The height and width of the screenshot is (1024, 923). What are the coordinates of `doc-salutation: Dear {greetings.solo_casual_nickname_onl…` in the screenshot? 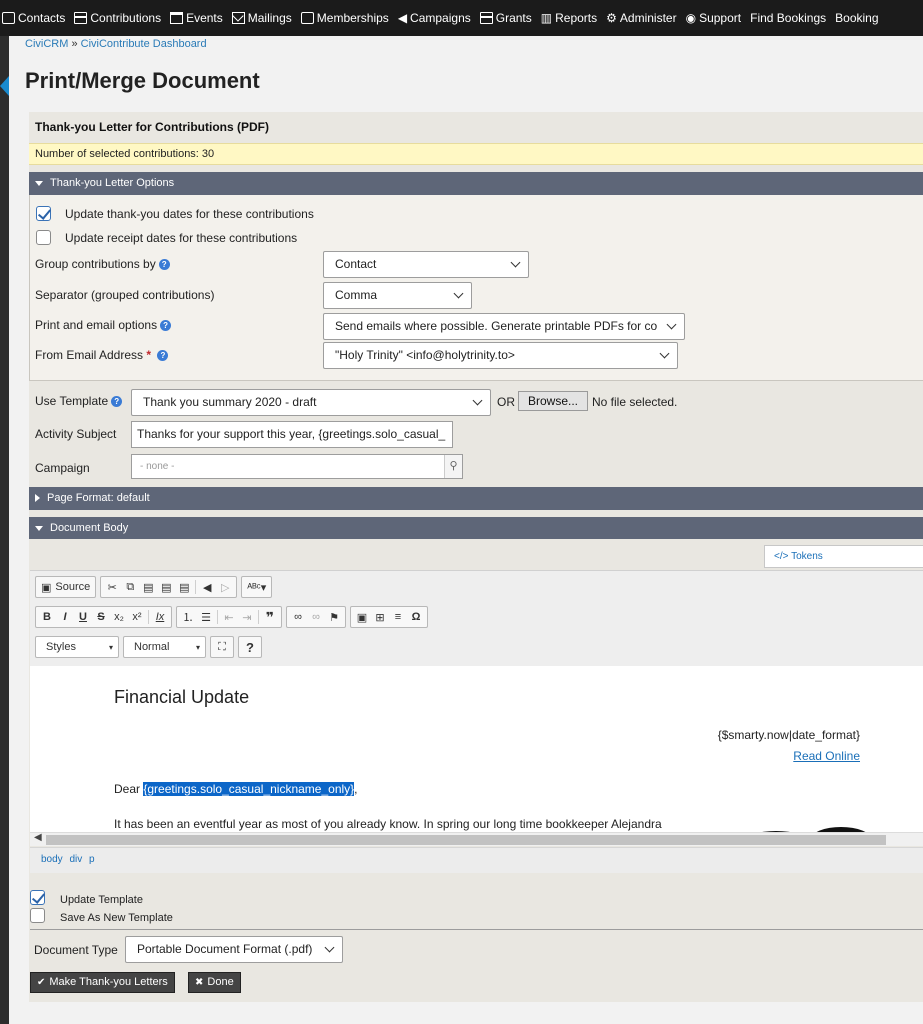 It's located at (236, 789).